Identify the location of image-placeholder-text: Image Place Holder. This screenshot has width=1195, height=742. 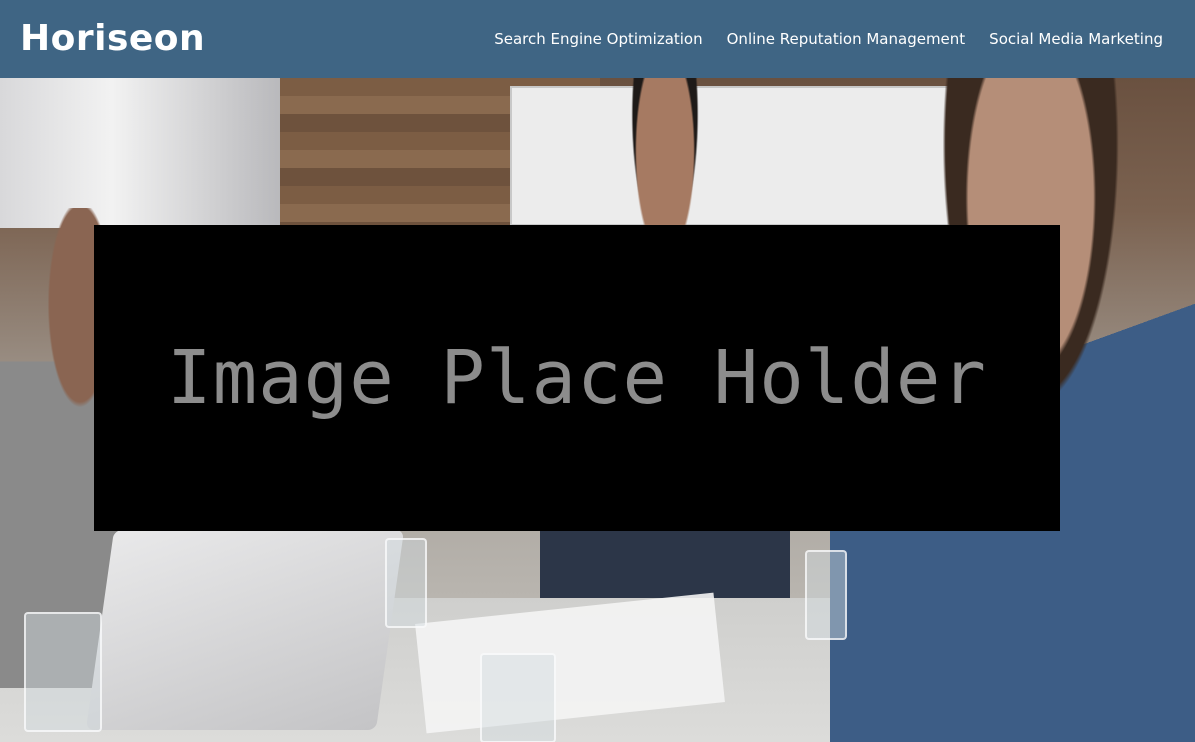
(577, 378).